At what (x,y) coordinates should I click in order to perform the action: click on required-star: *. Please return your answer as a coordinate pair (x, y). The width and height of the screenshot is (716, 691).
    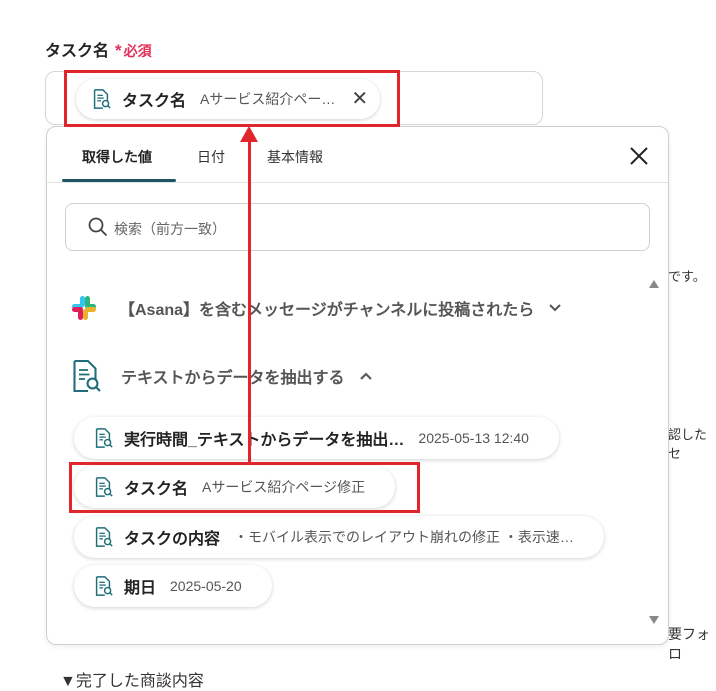
    Looking at the image, I should click on (118, 50).